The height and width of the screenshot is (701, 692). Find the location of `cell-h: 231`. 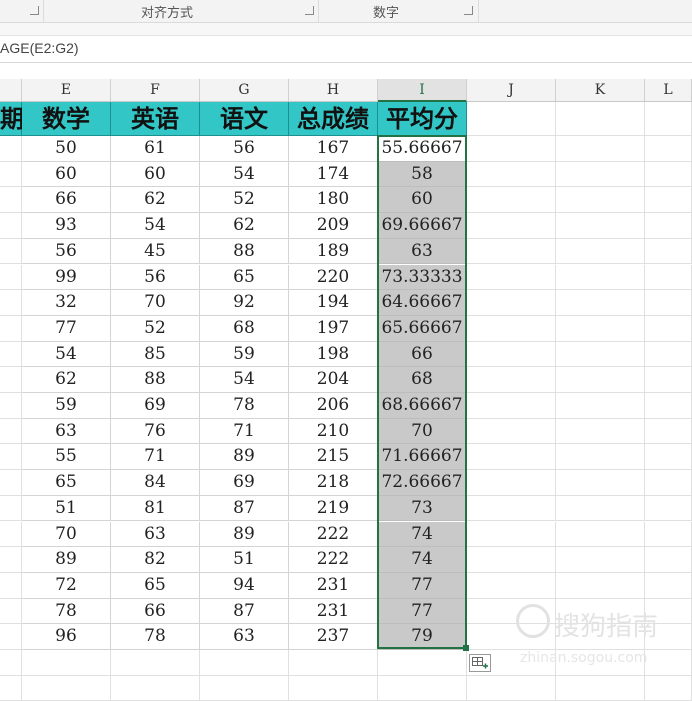

cell-h: 231 is located at coordinates (333, 585).